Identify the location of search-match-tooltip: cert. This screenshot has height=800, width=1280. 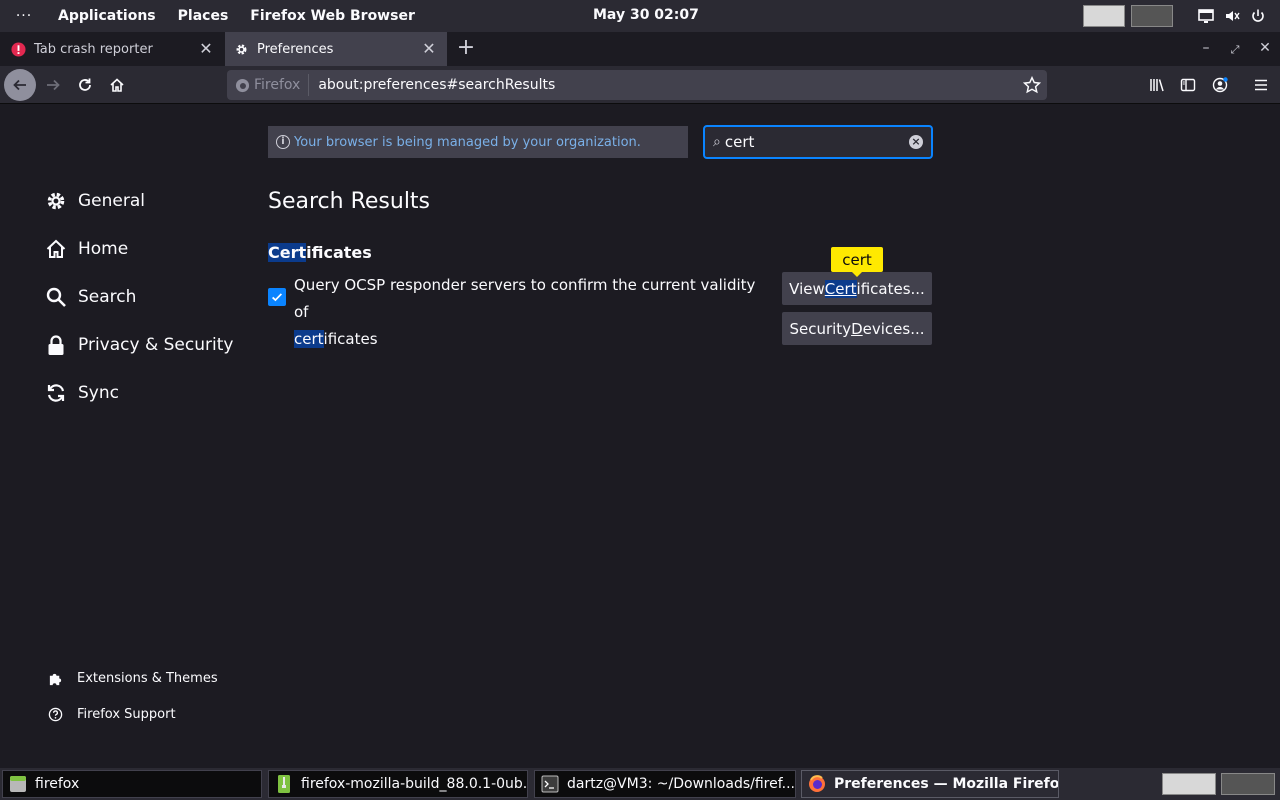
(857, 262).